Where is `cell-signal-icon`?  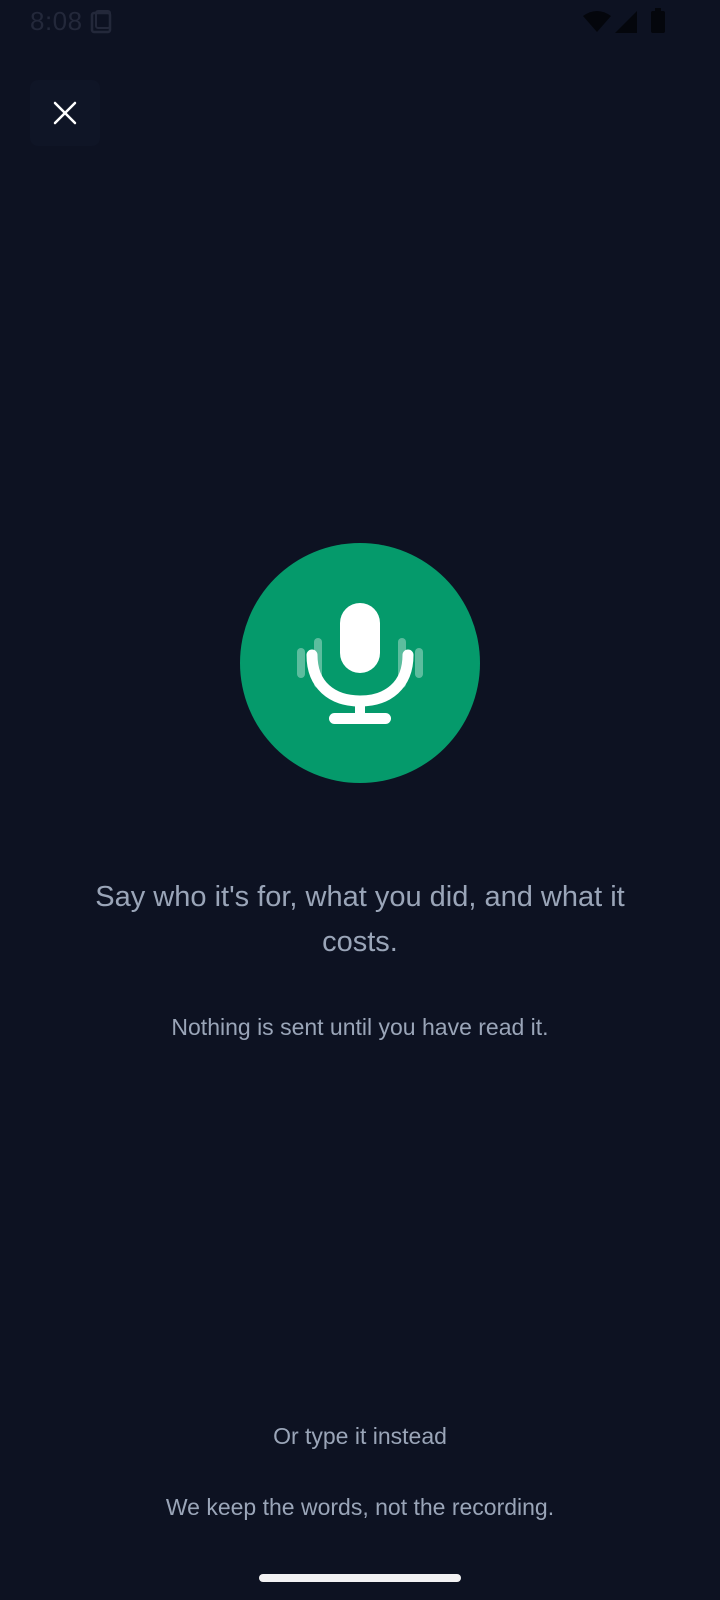 cell-signal-icon is located at coordinates (626, 22).